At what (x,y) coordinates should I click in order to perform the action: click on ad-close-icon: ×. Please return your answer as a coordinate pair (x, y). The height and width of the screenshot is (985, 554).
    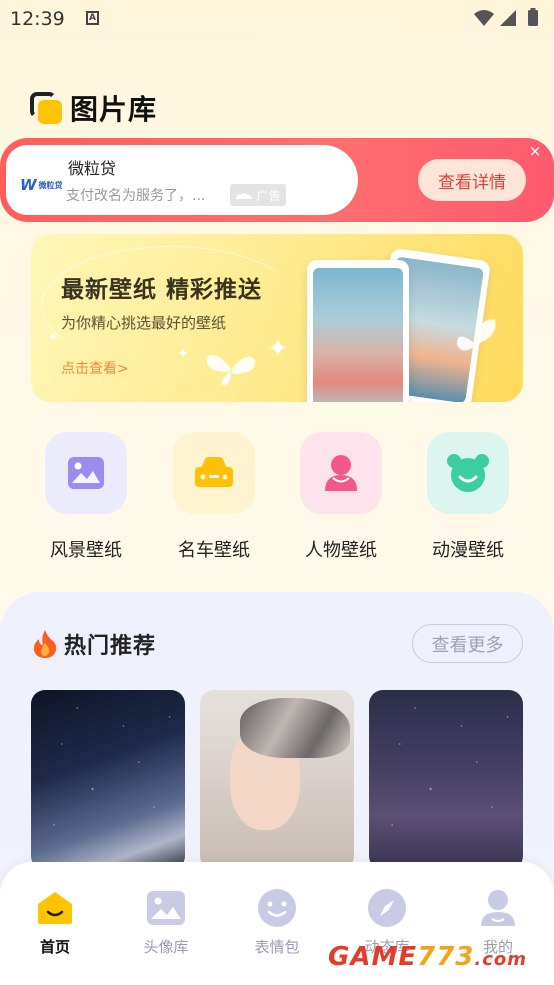
    Looking at the image, I should click on (535, 151).